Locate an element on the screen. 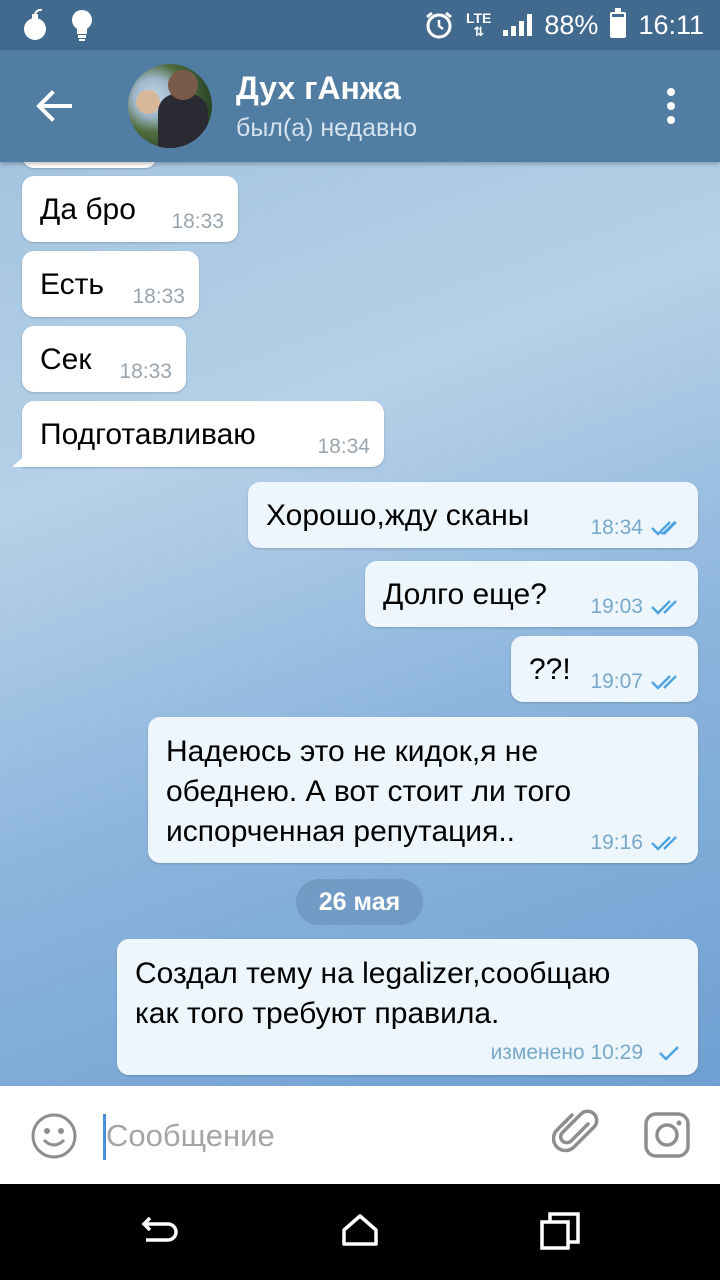  message-time: изменено 10:29 is located at coordinates (566, 1052).